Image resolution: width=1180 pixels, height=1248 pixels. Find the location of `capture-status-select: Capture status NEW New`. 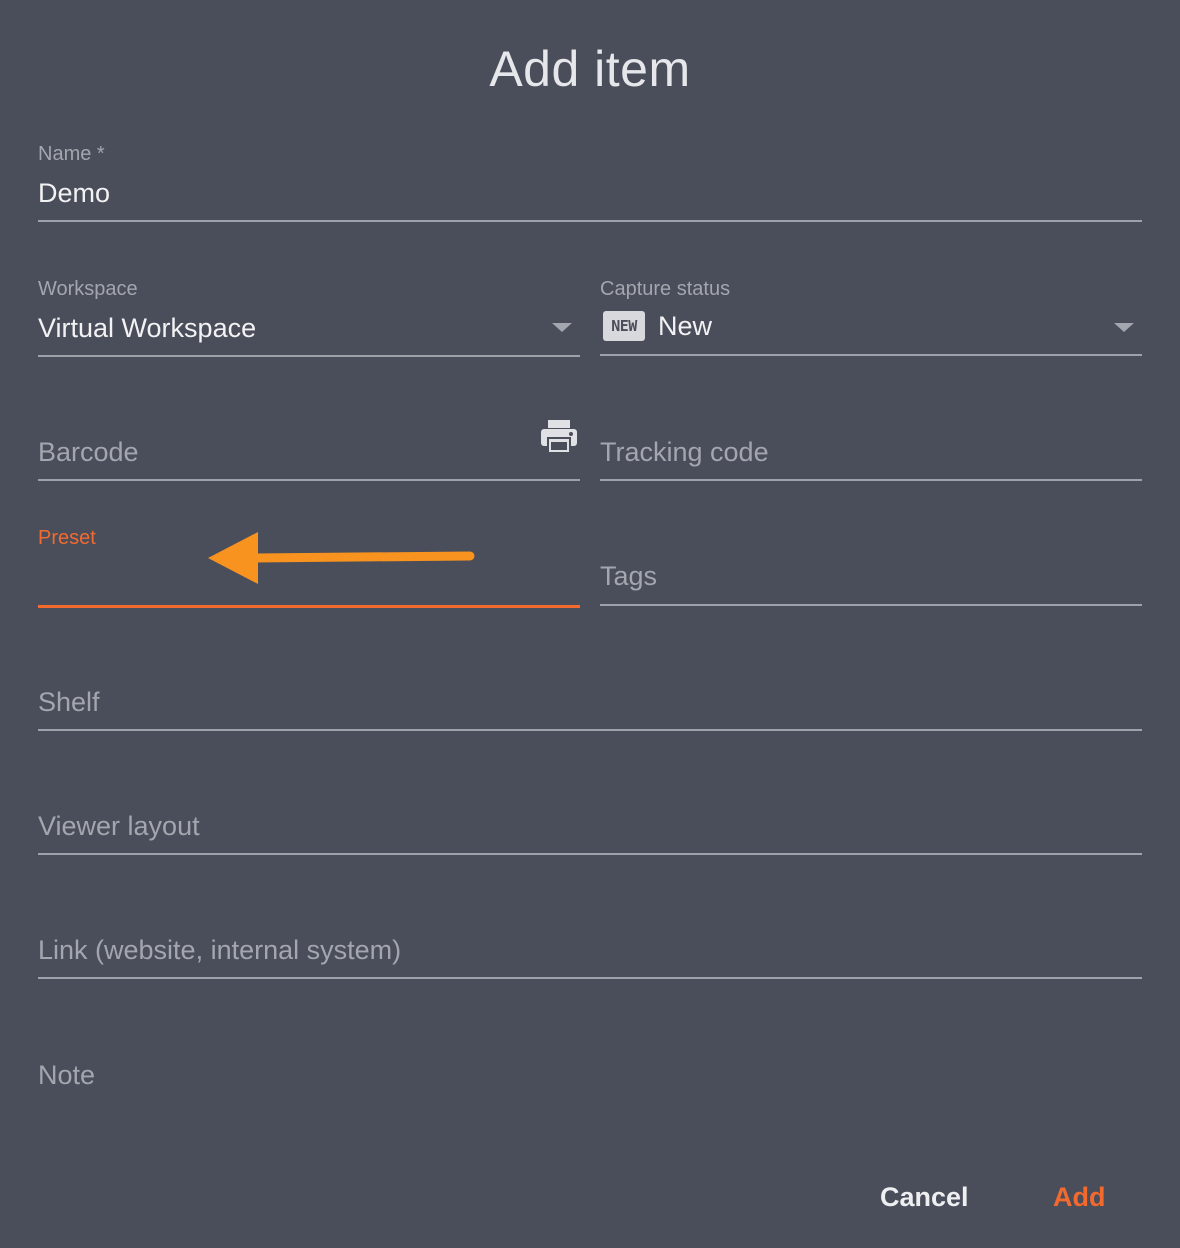

capture-status-select: Capture status NEW New is located at coordinates (871, 315).